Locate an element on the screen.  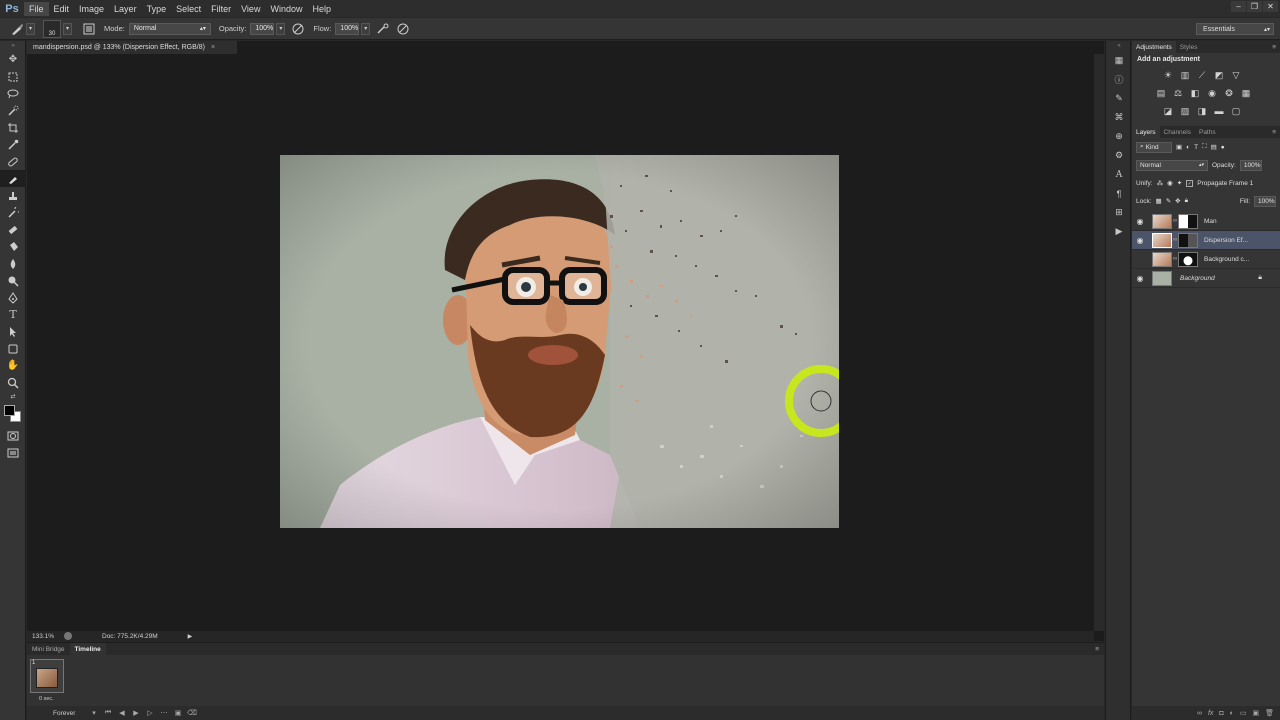
filter-toggle-icon: ● is located at coordinates (1223, 147).